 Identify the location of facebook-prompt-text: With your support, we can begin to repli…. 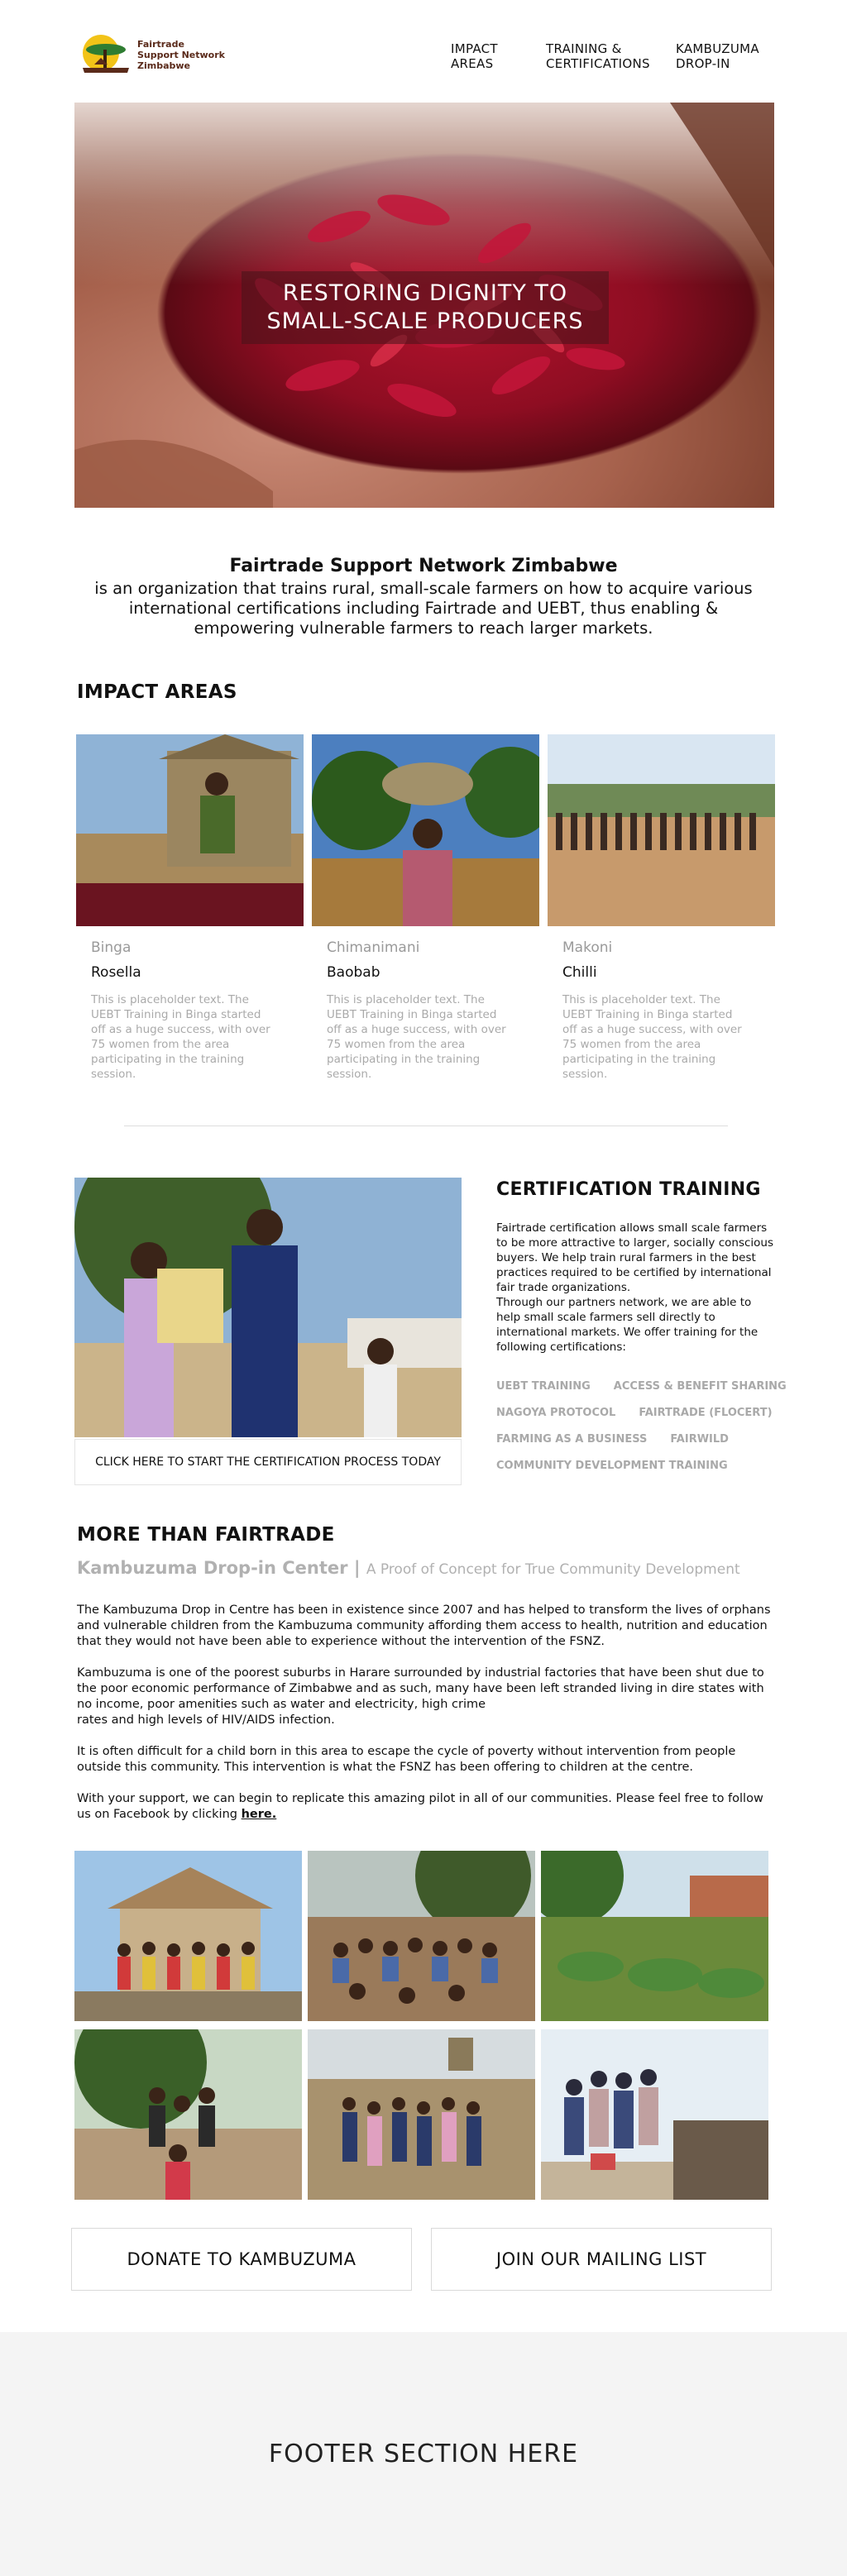
(420, 1806).